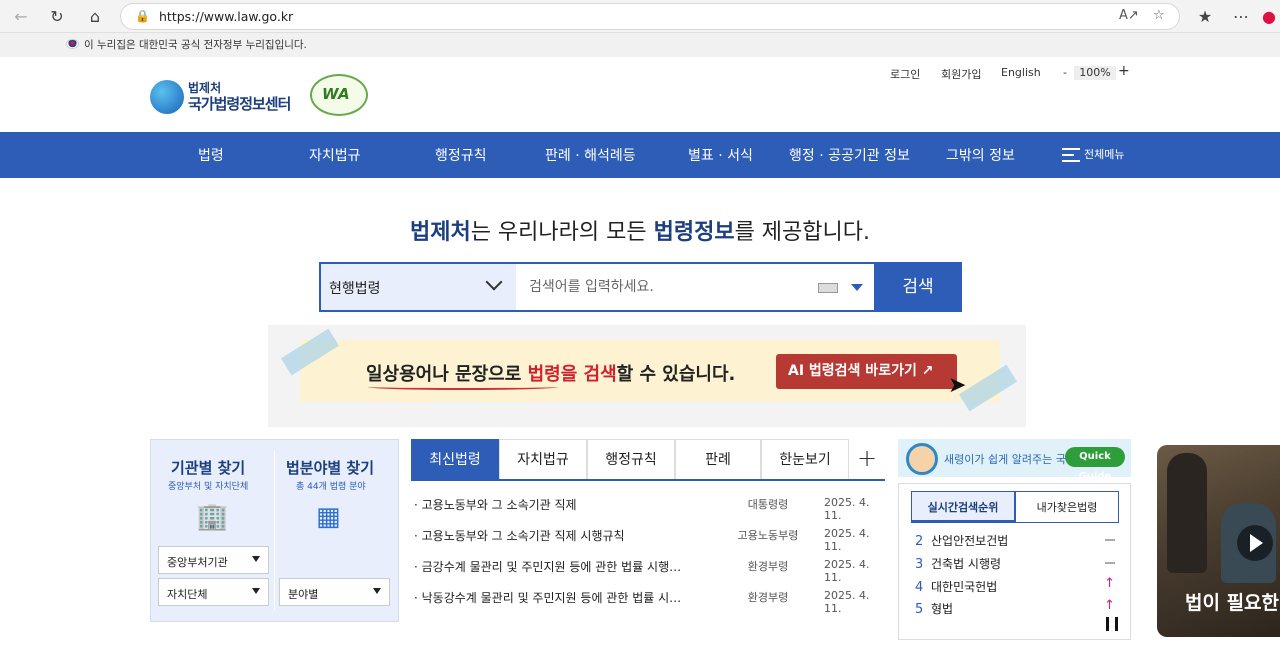  What do you see at coordinates (1071, 155) in the screenshot?
I see `menu-icon` at bounding box center [1071, 155].